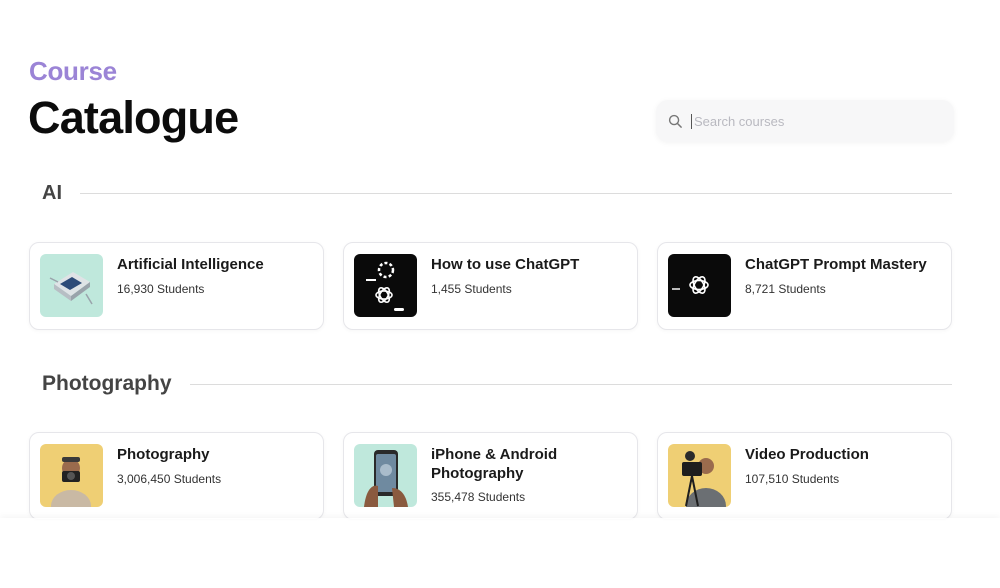  What do you see at coordinates (71, 285) in the screenshot?
I see `ai-chip-image` at bounding box center [71, 285].